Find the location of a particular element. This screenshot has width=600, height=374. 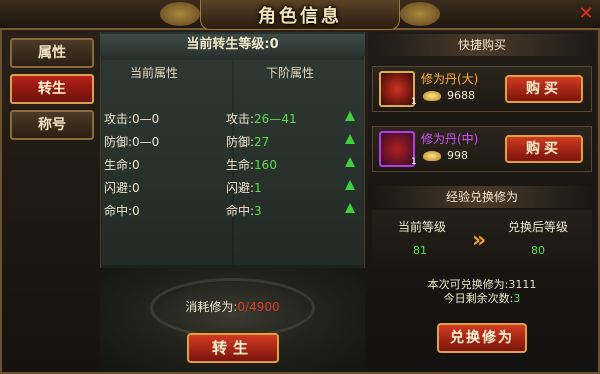

cost-line: 消耗修为:0/4900 is located at coordinates (232, 306).